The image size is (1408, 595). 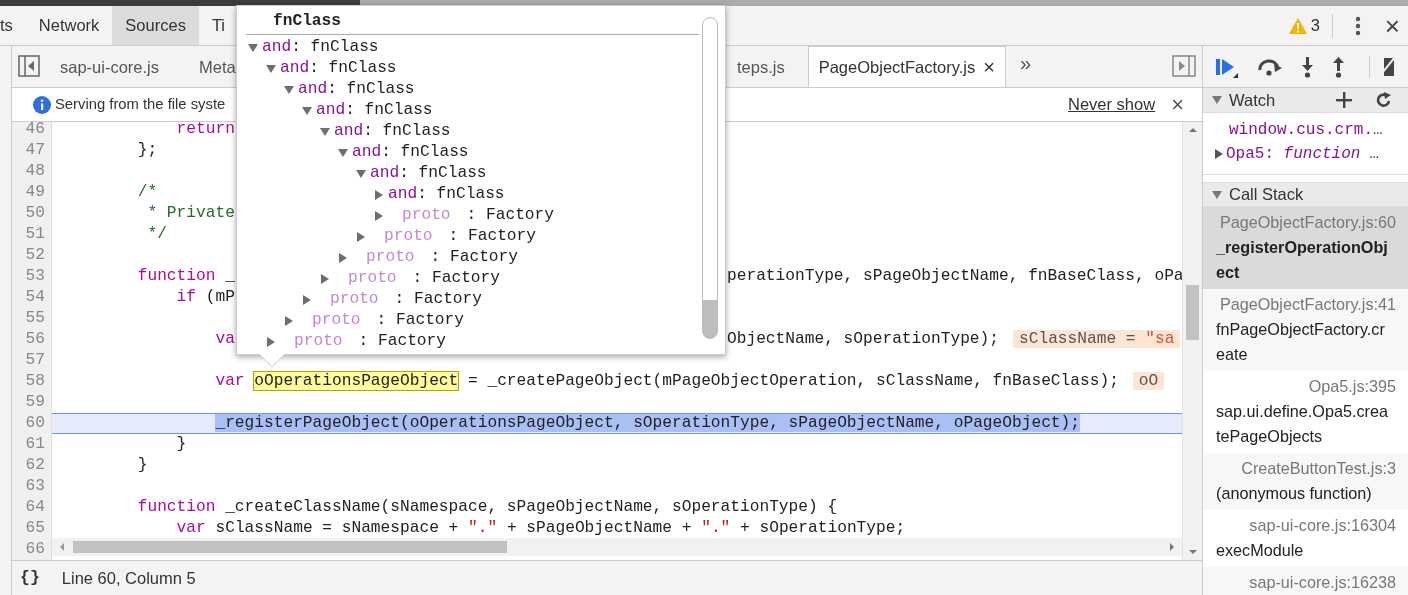 I want to click on frame-location: sap-ui-core.js:16304, so click(x=1322, y=525).